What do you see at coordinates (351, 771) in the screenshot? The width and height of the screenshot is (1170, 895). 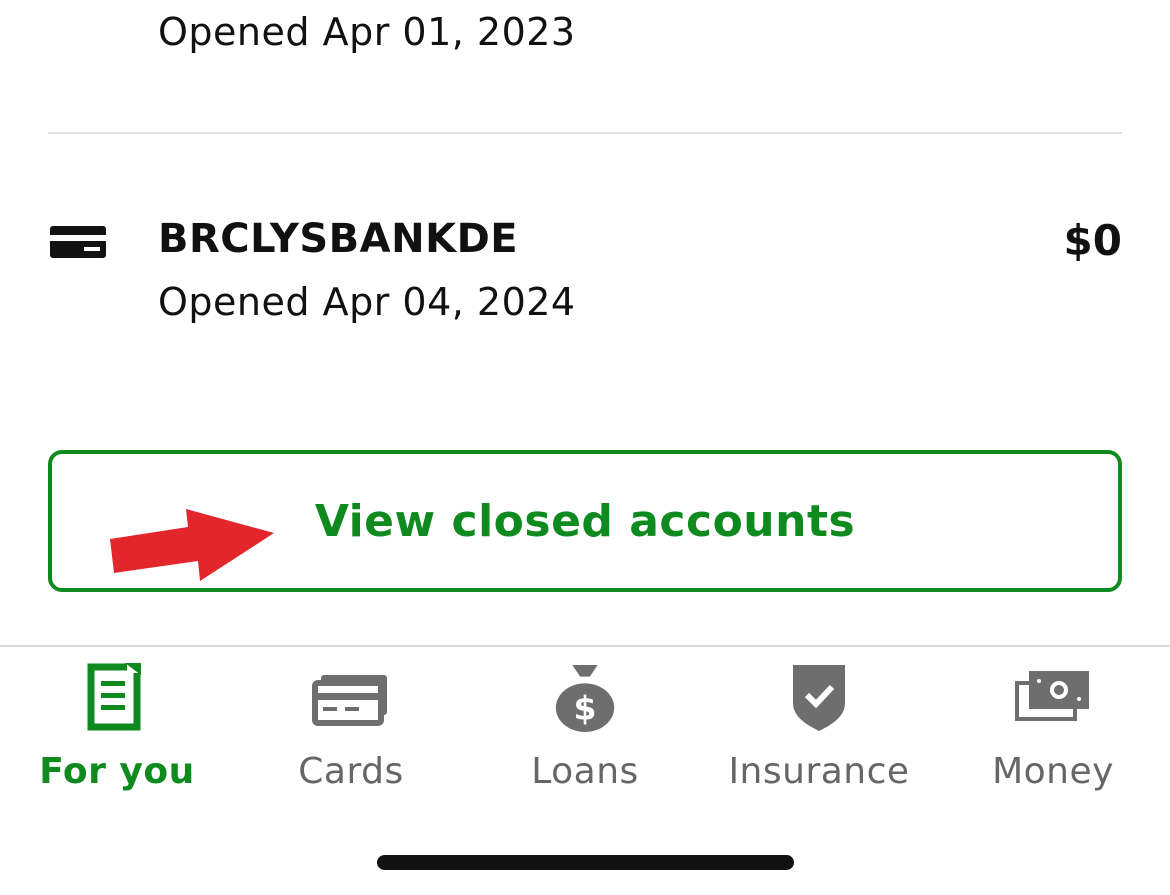 I see `tab-label: Cards` at bounding box center [351, 771].